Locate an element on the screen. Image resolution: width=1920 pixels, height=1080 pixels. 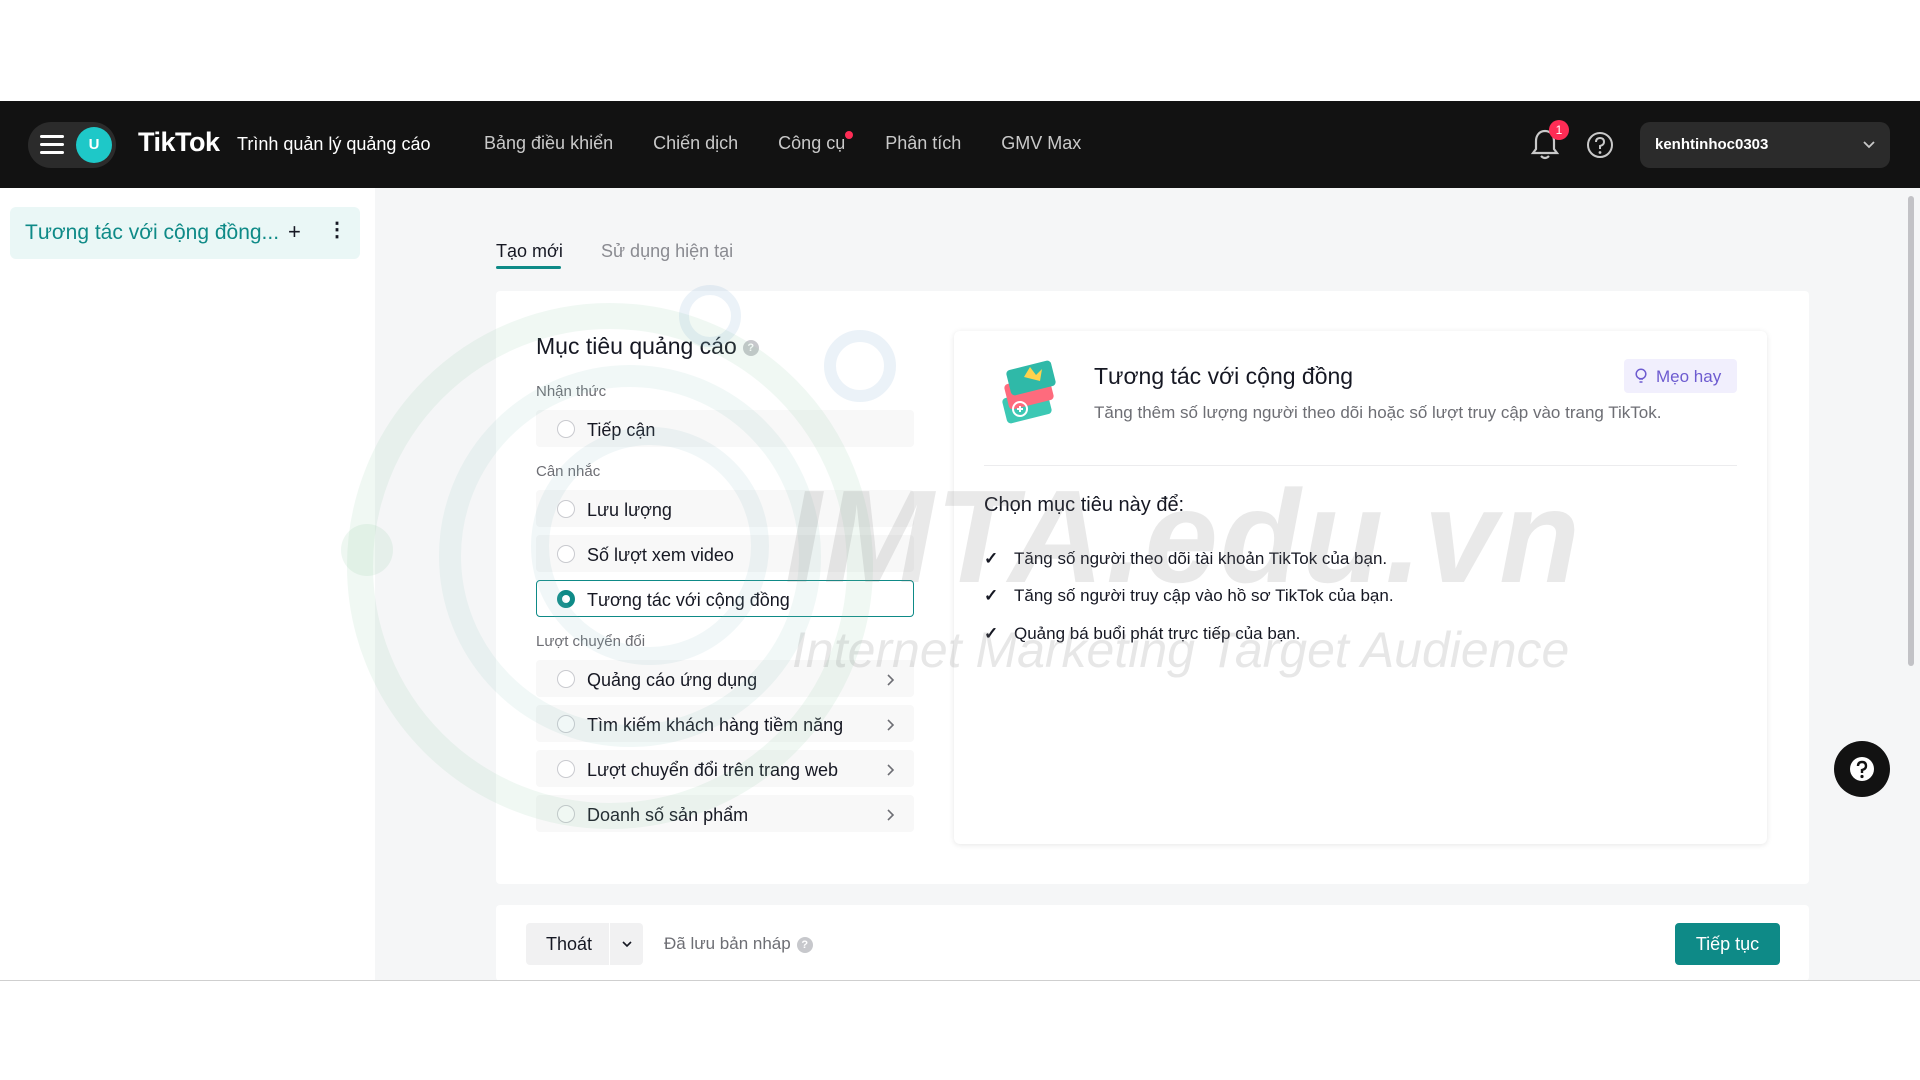
group-label-consideration: Cân nhắc is located at coordinates (568, 471).